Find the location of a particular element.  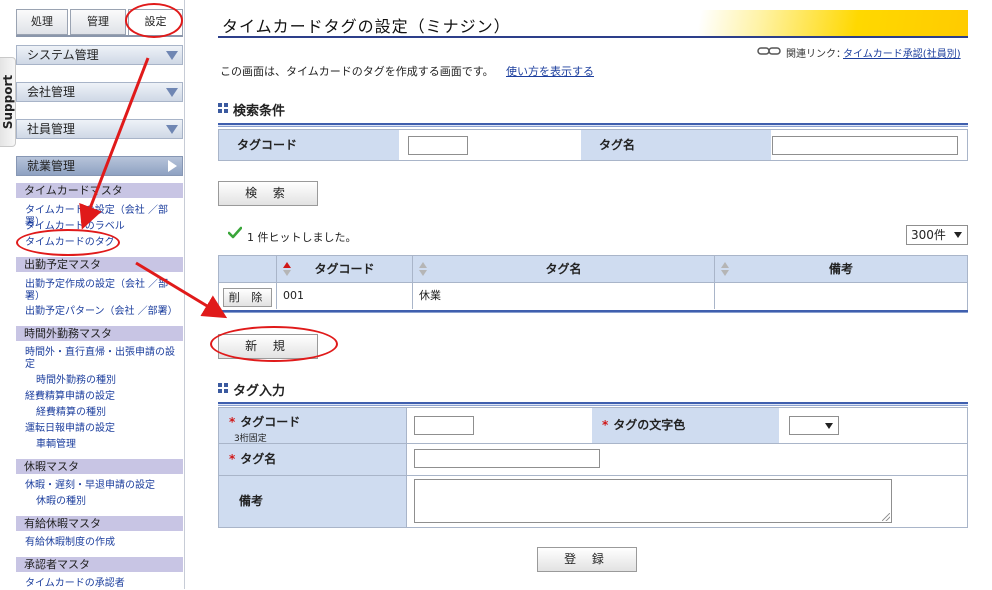

table-row: 削 除 001 休業 is located at coordinates (593, 295).